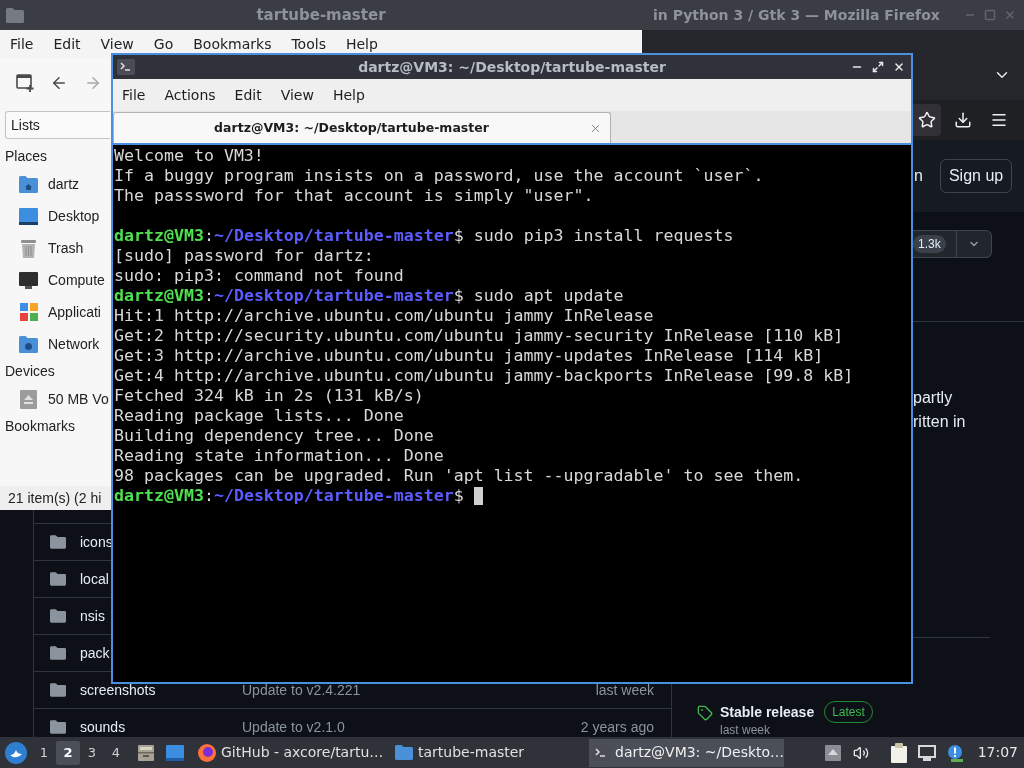  Describe the element at coordinates (878, 67) in the screenshot. I see `maximize-icon` at that location.